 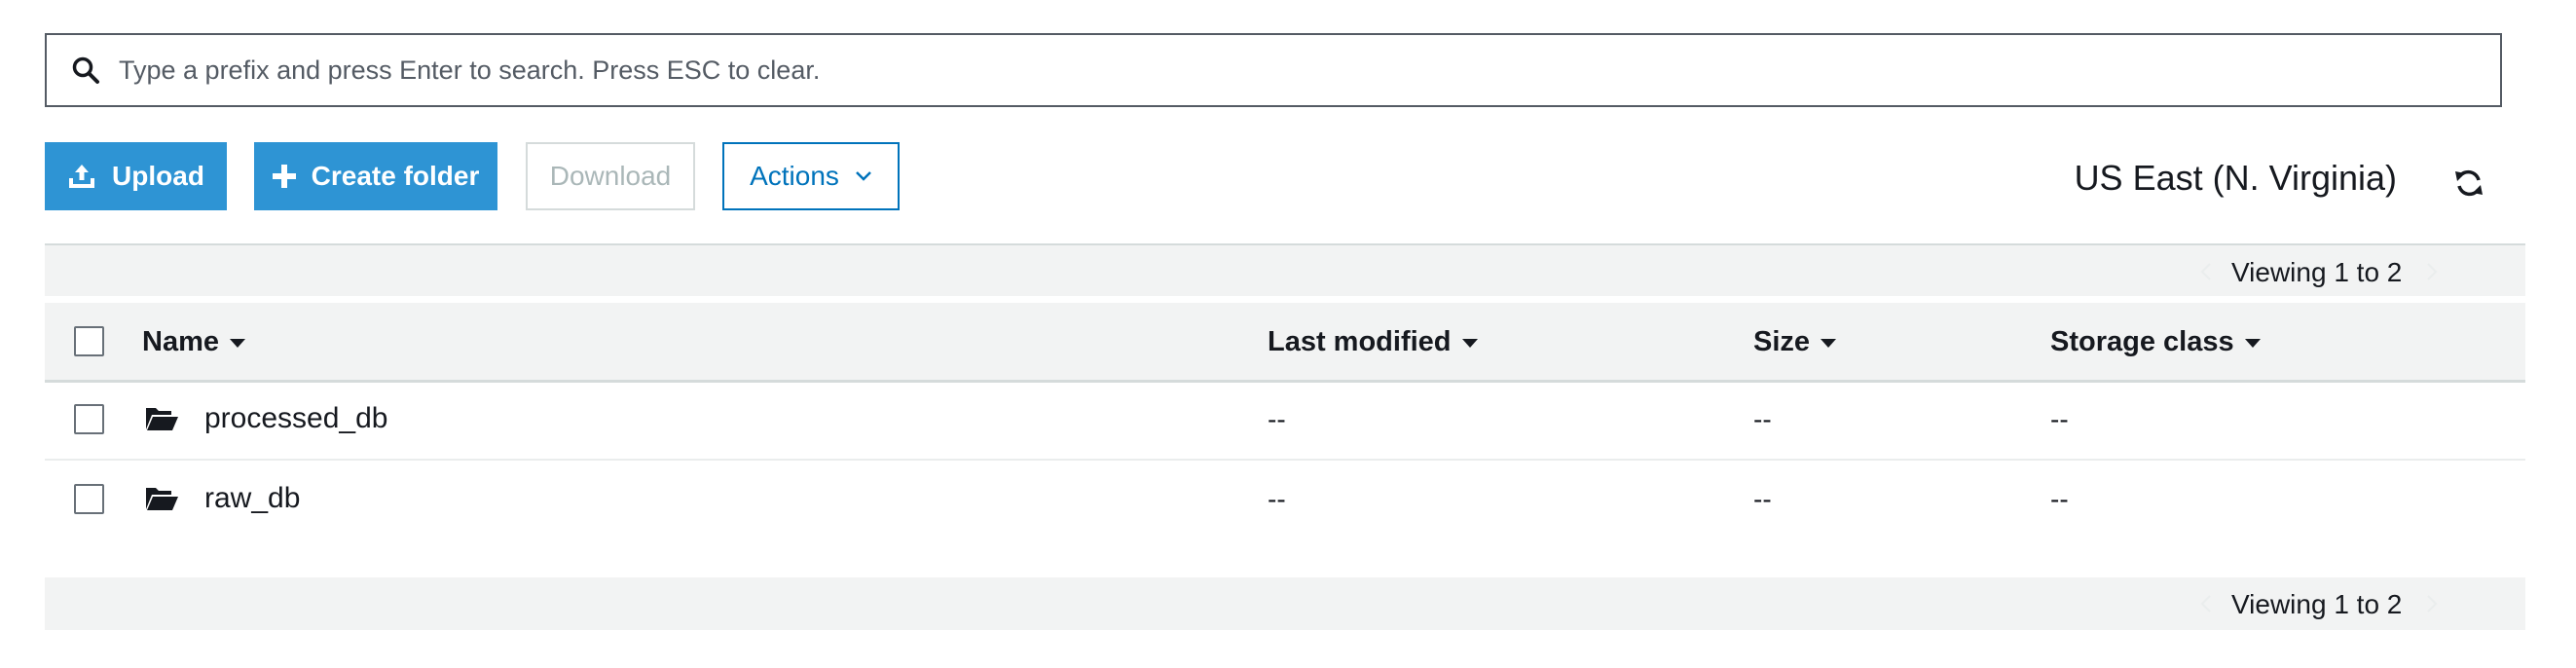 What do you see at coordinates (295, 418) in the screenshot?
I see `folder-name-link: processed_db` at bounding box center [295, 418].